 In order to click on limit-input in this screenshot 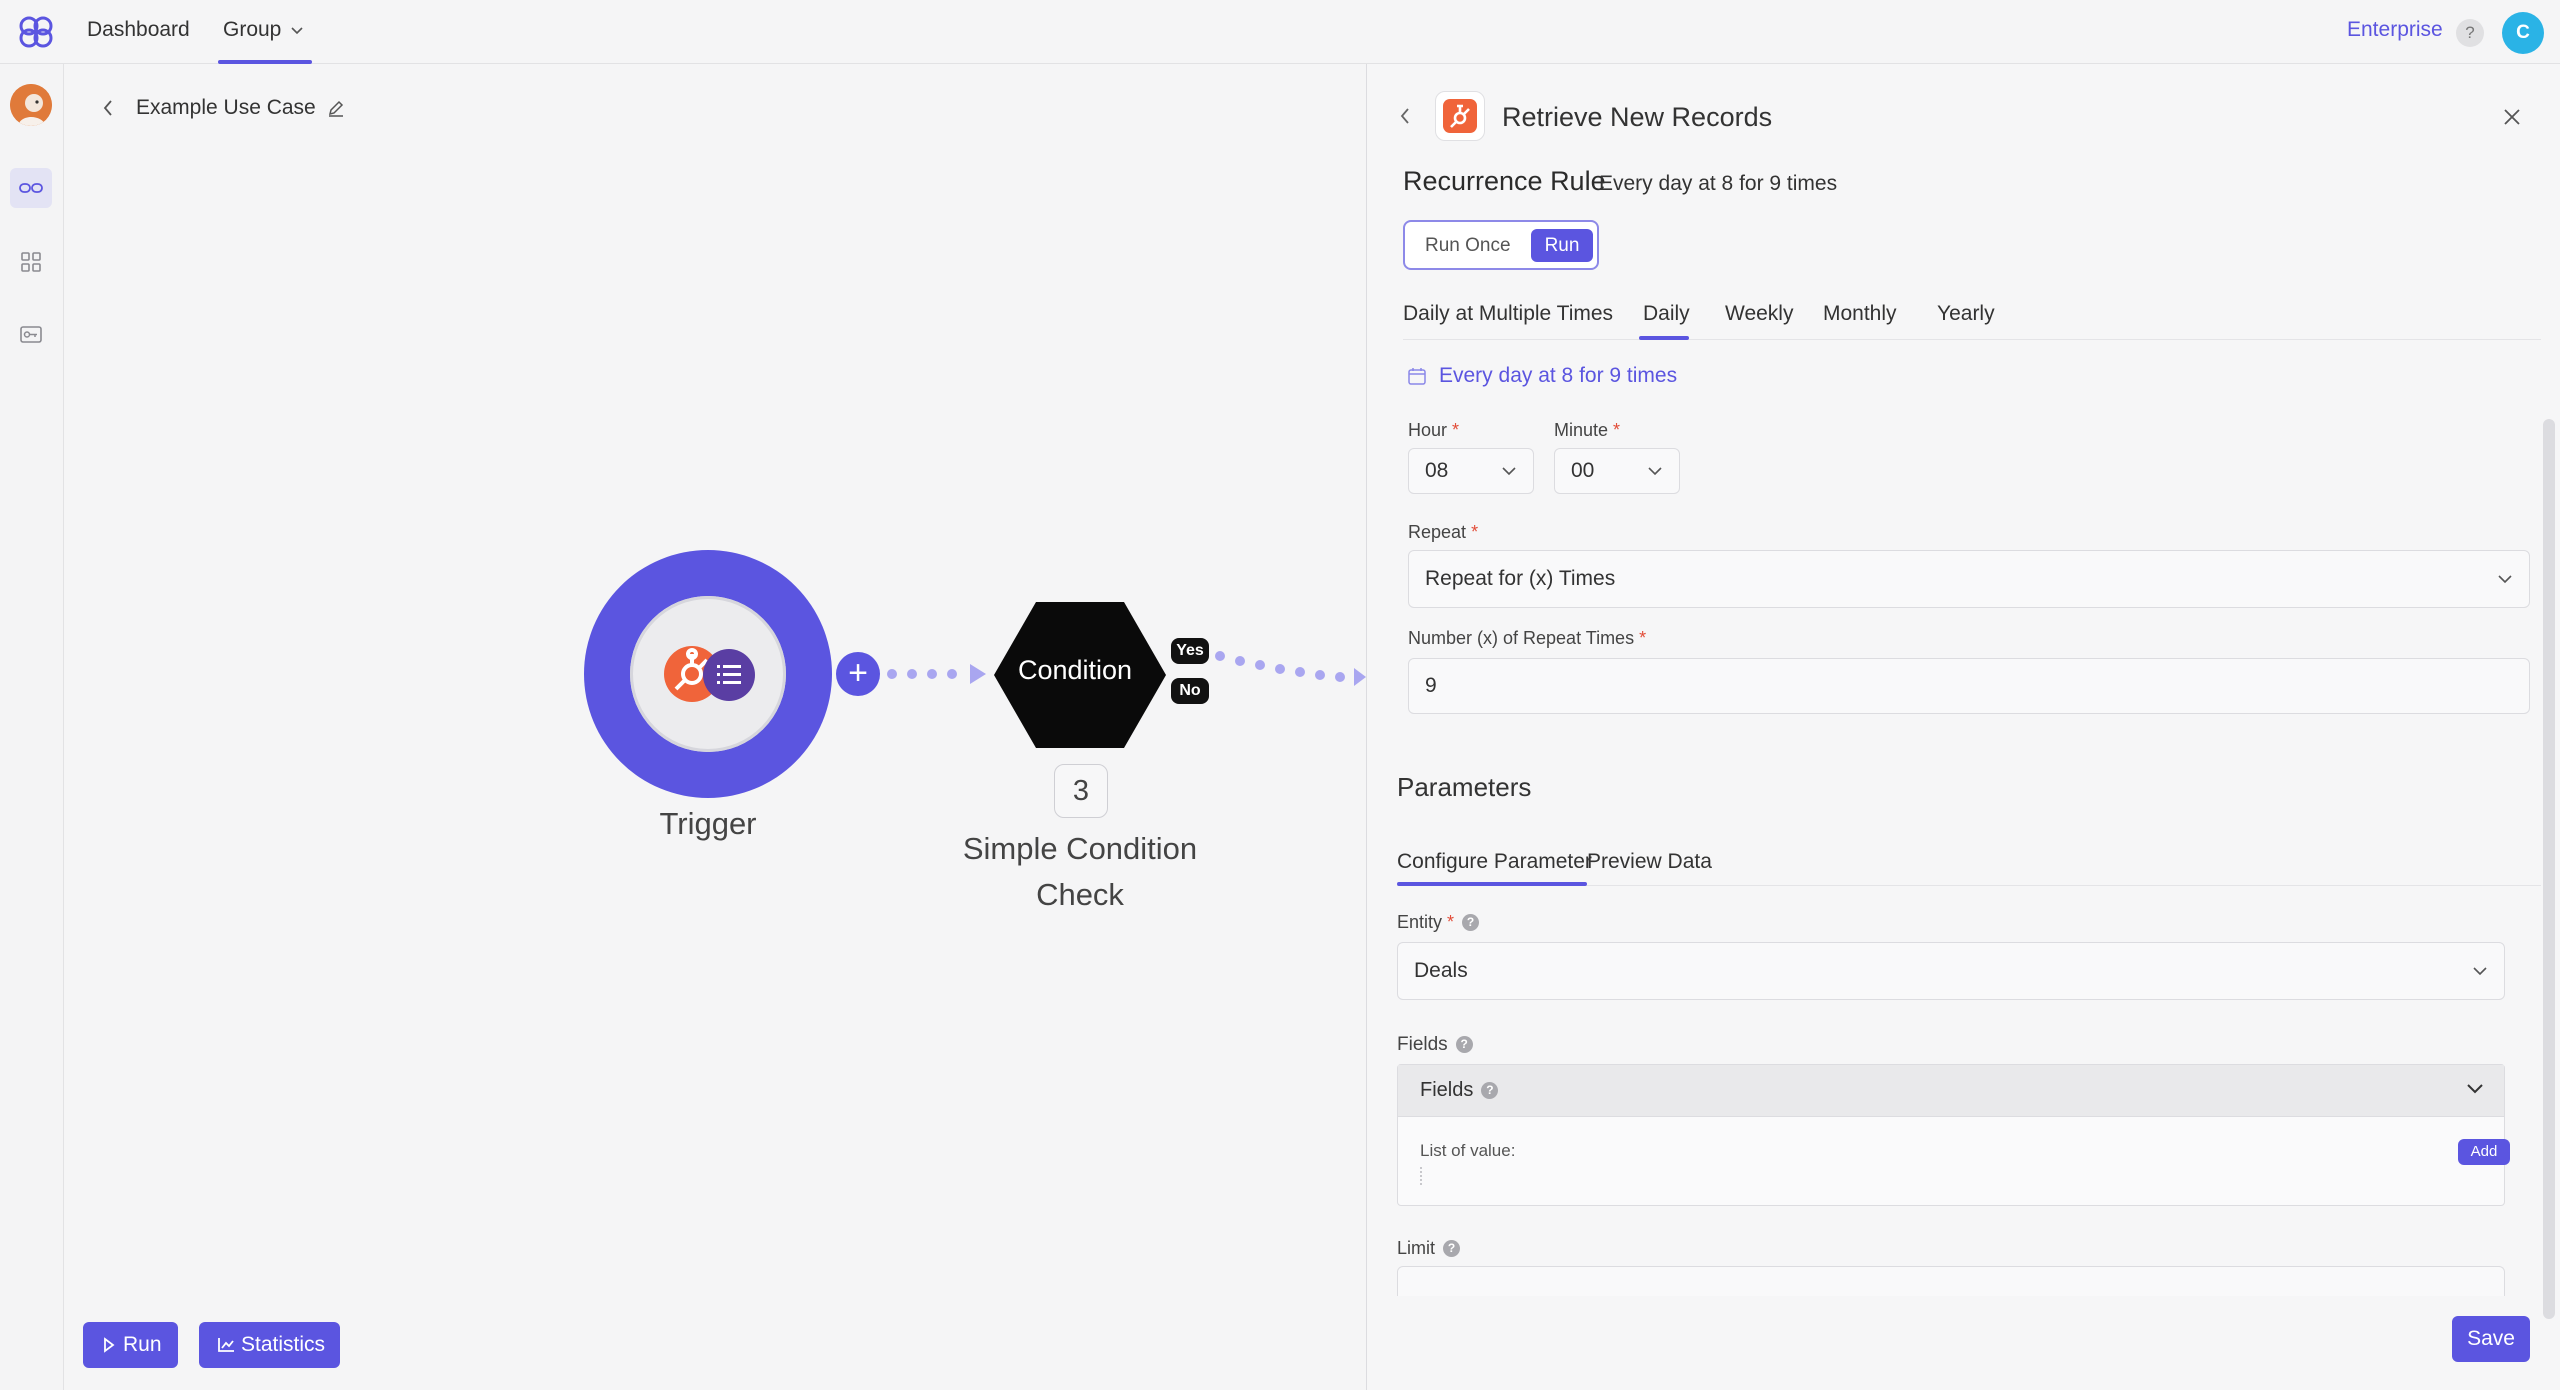, I will do `click(1951, 1281)`.